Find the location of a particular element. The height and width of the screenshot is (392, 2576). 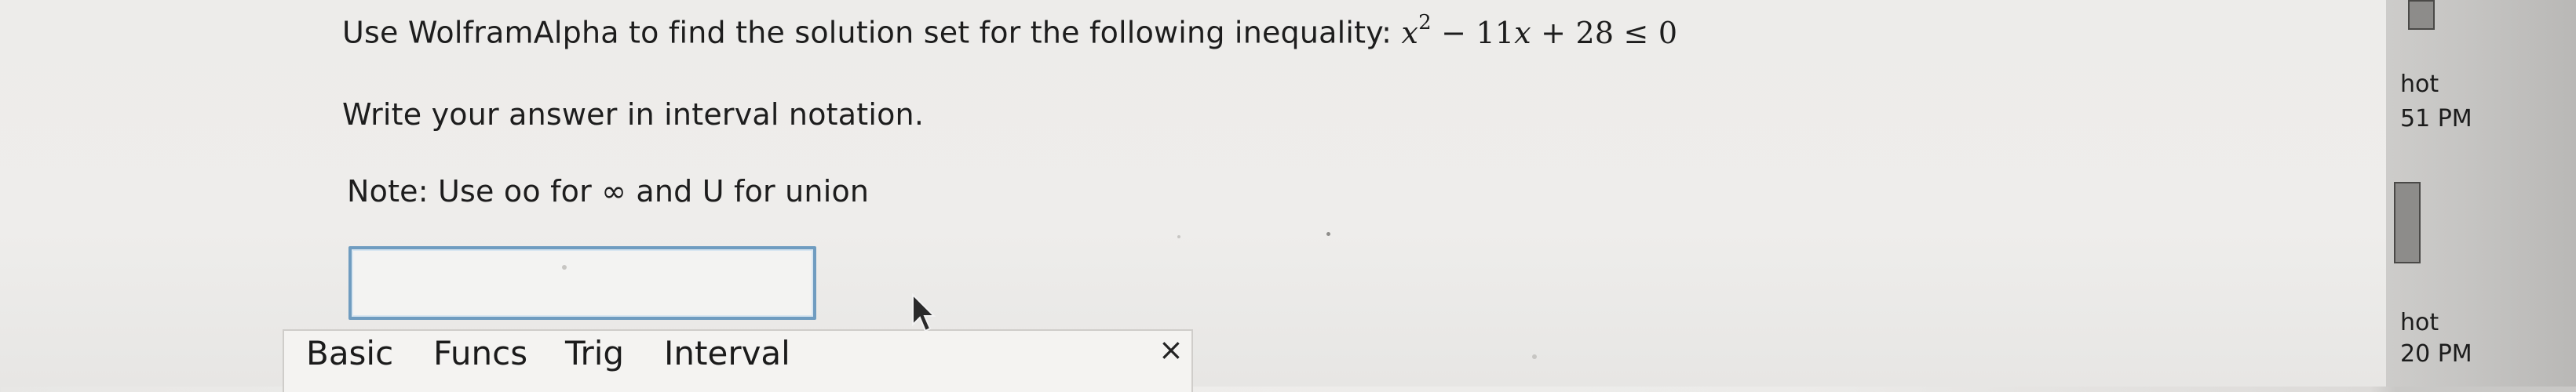

instruction-text: Write your answer in interval notation. is located at coordinates (633, 114).